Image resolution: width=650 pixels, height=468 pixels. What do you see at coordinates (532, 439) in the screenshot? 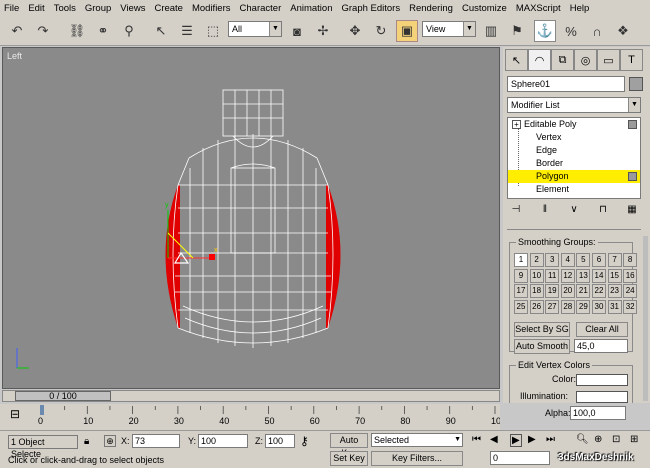
I see `next-frame-icon: ▶` at bounding box center [532, 439].